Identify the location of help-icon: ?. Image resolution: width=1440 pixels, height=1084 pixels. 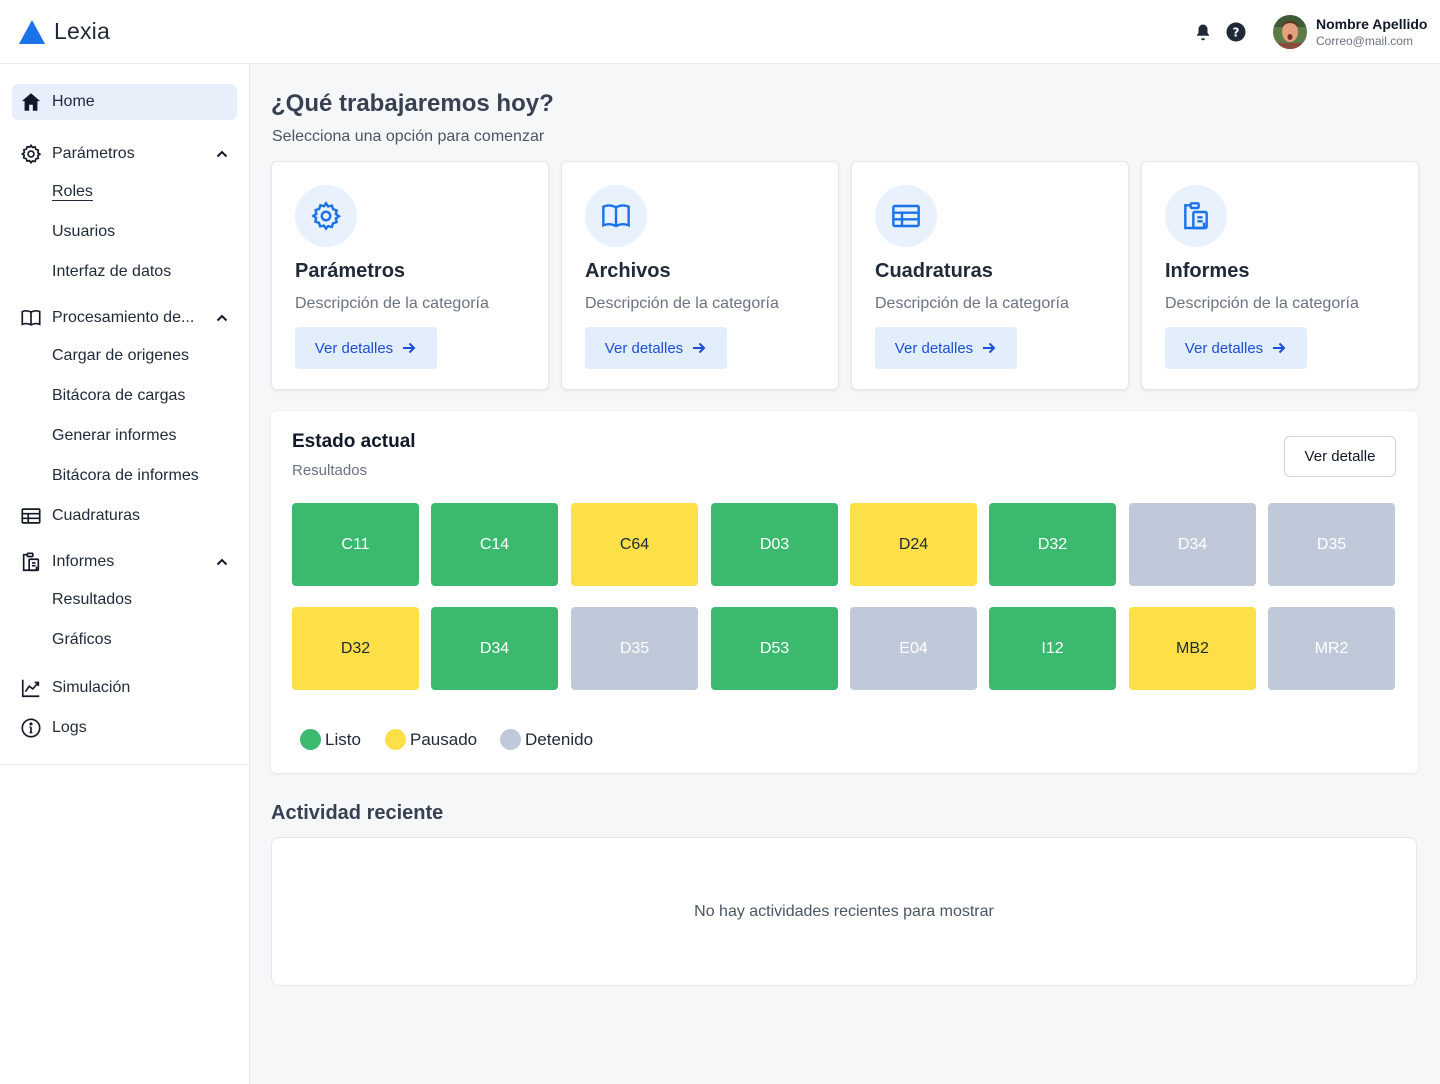
(1236, 32).